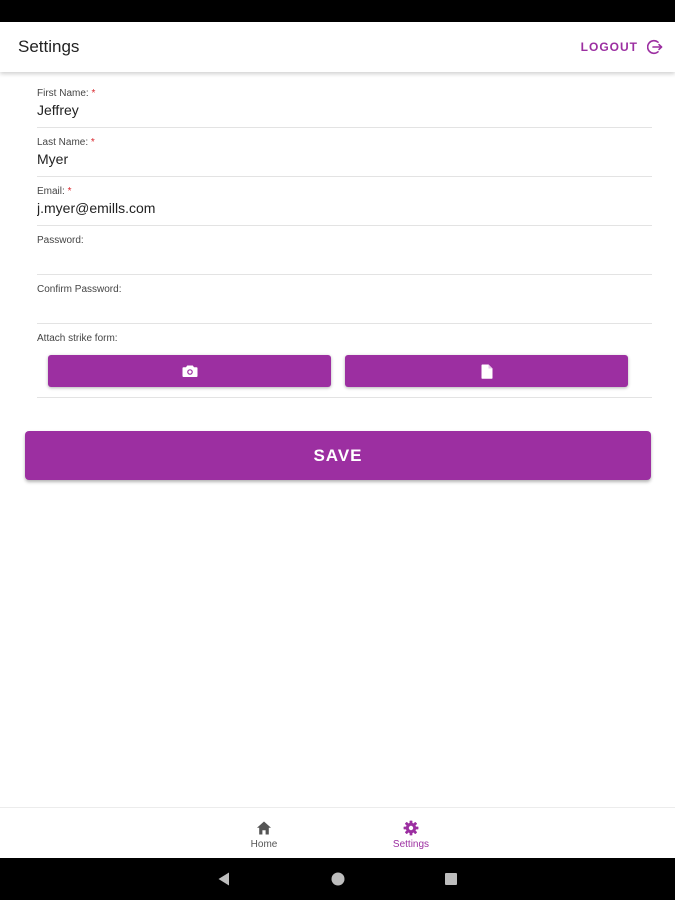 The image size is (675, 900). What do you see at coordinates (337, 11) in the screenshot?
I see `status-bar` at bounding box center [337, 11].